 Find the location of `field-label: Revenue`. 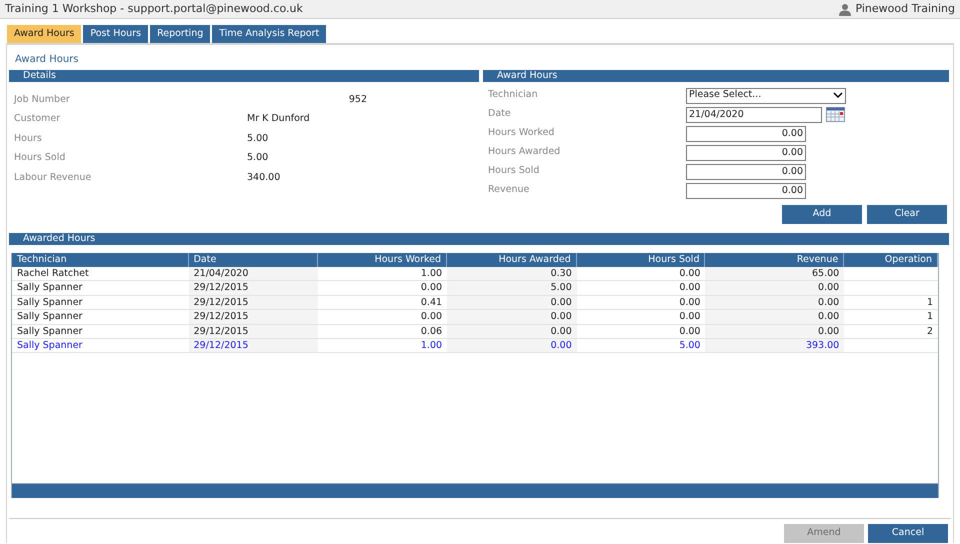

field-label: Revenue is located at coordinates (509, 190).